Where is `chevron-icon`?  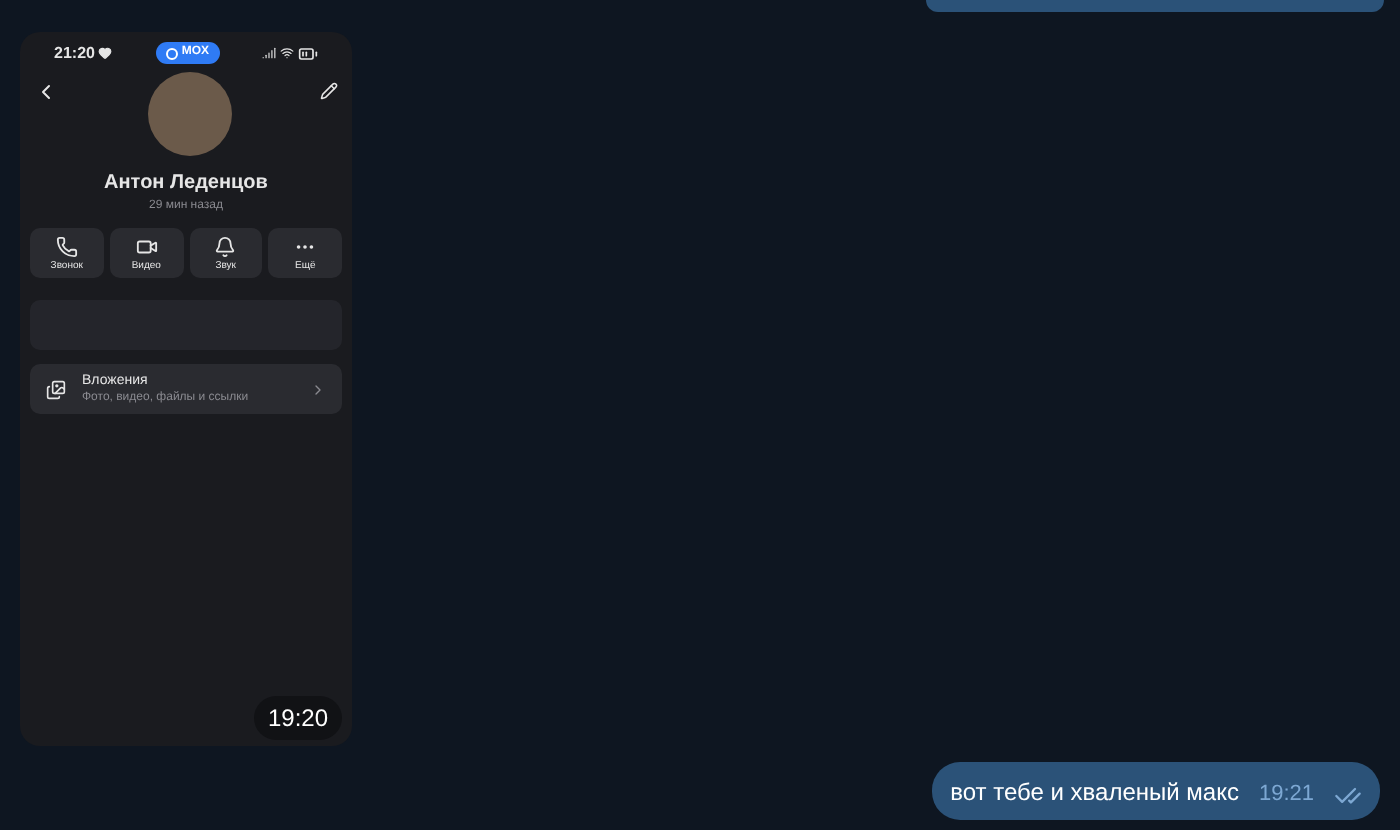 chevron-icon is located at coordinates (318, 389).